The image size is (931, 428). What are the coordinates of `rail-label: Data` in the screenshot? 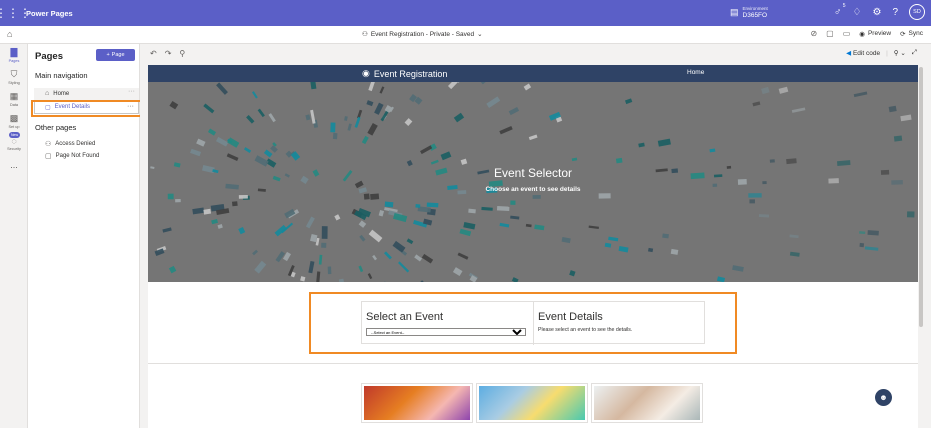 It's located at (14, 105).